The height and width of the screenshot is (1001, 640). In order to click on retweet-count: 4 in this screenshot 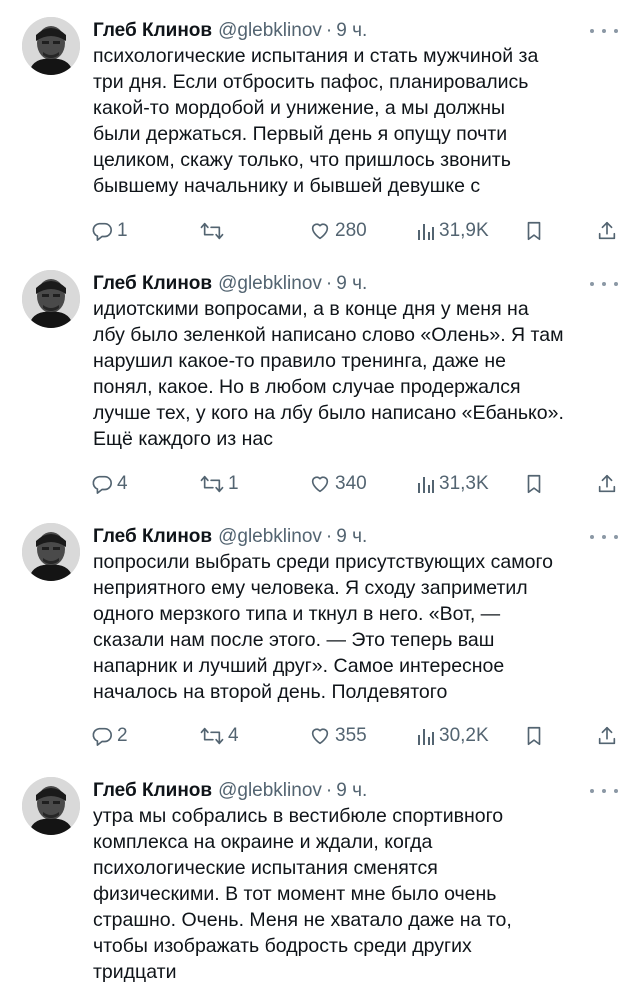, I will do `click(233, 735)`.